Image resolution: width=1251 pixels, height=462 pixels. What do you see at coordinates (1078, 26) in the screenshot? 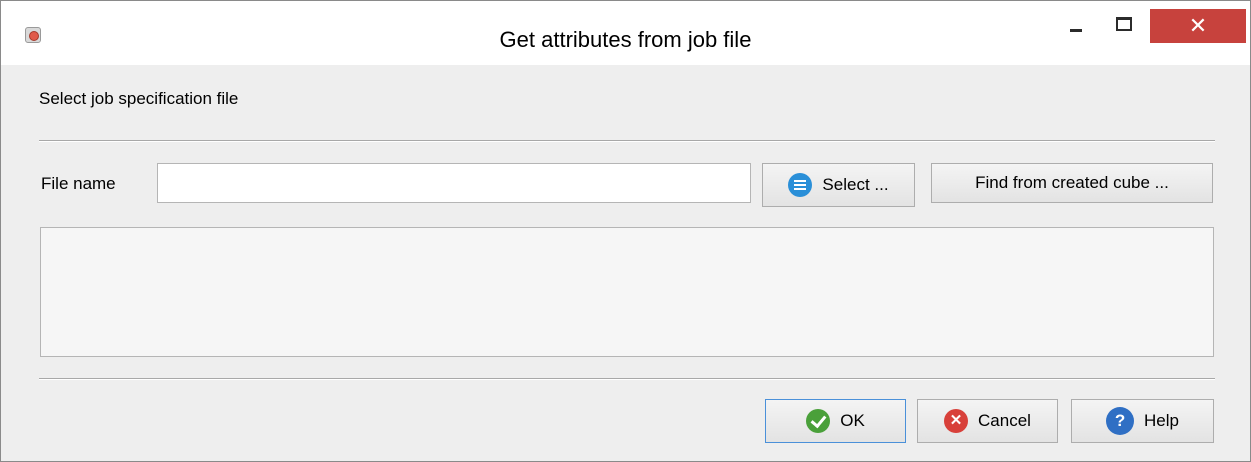
I see `minimize-button` at bounding box center [1078, 26].